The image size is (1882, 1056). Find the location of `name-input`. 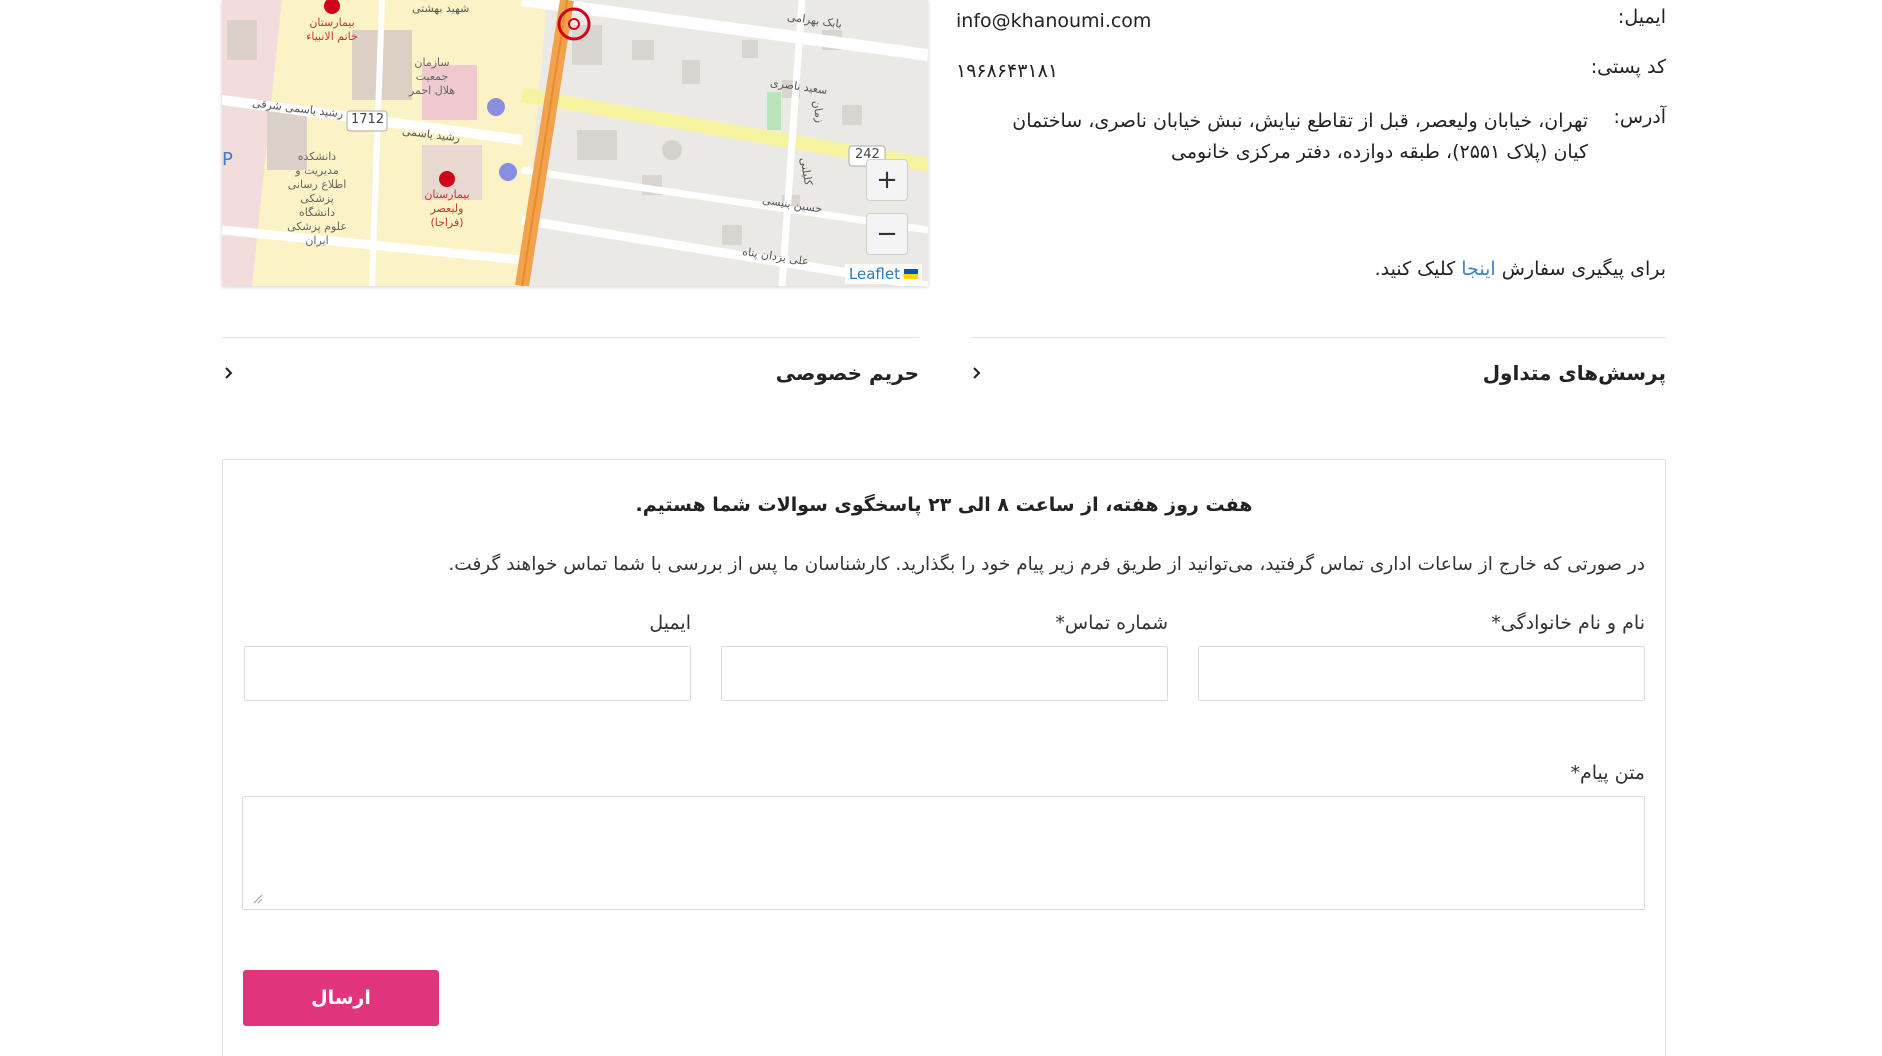

name-input is located at coordinates (1421, 673).